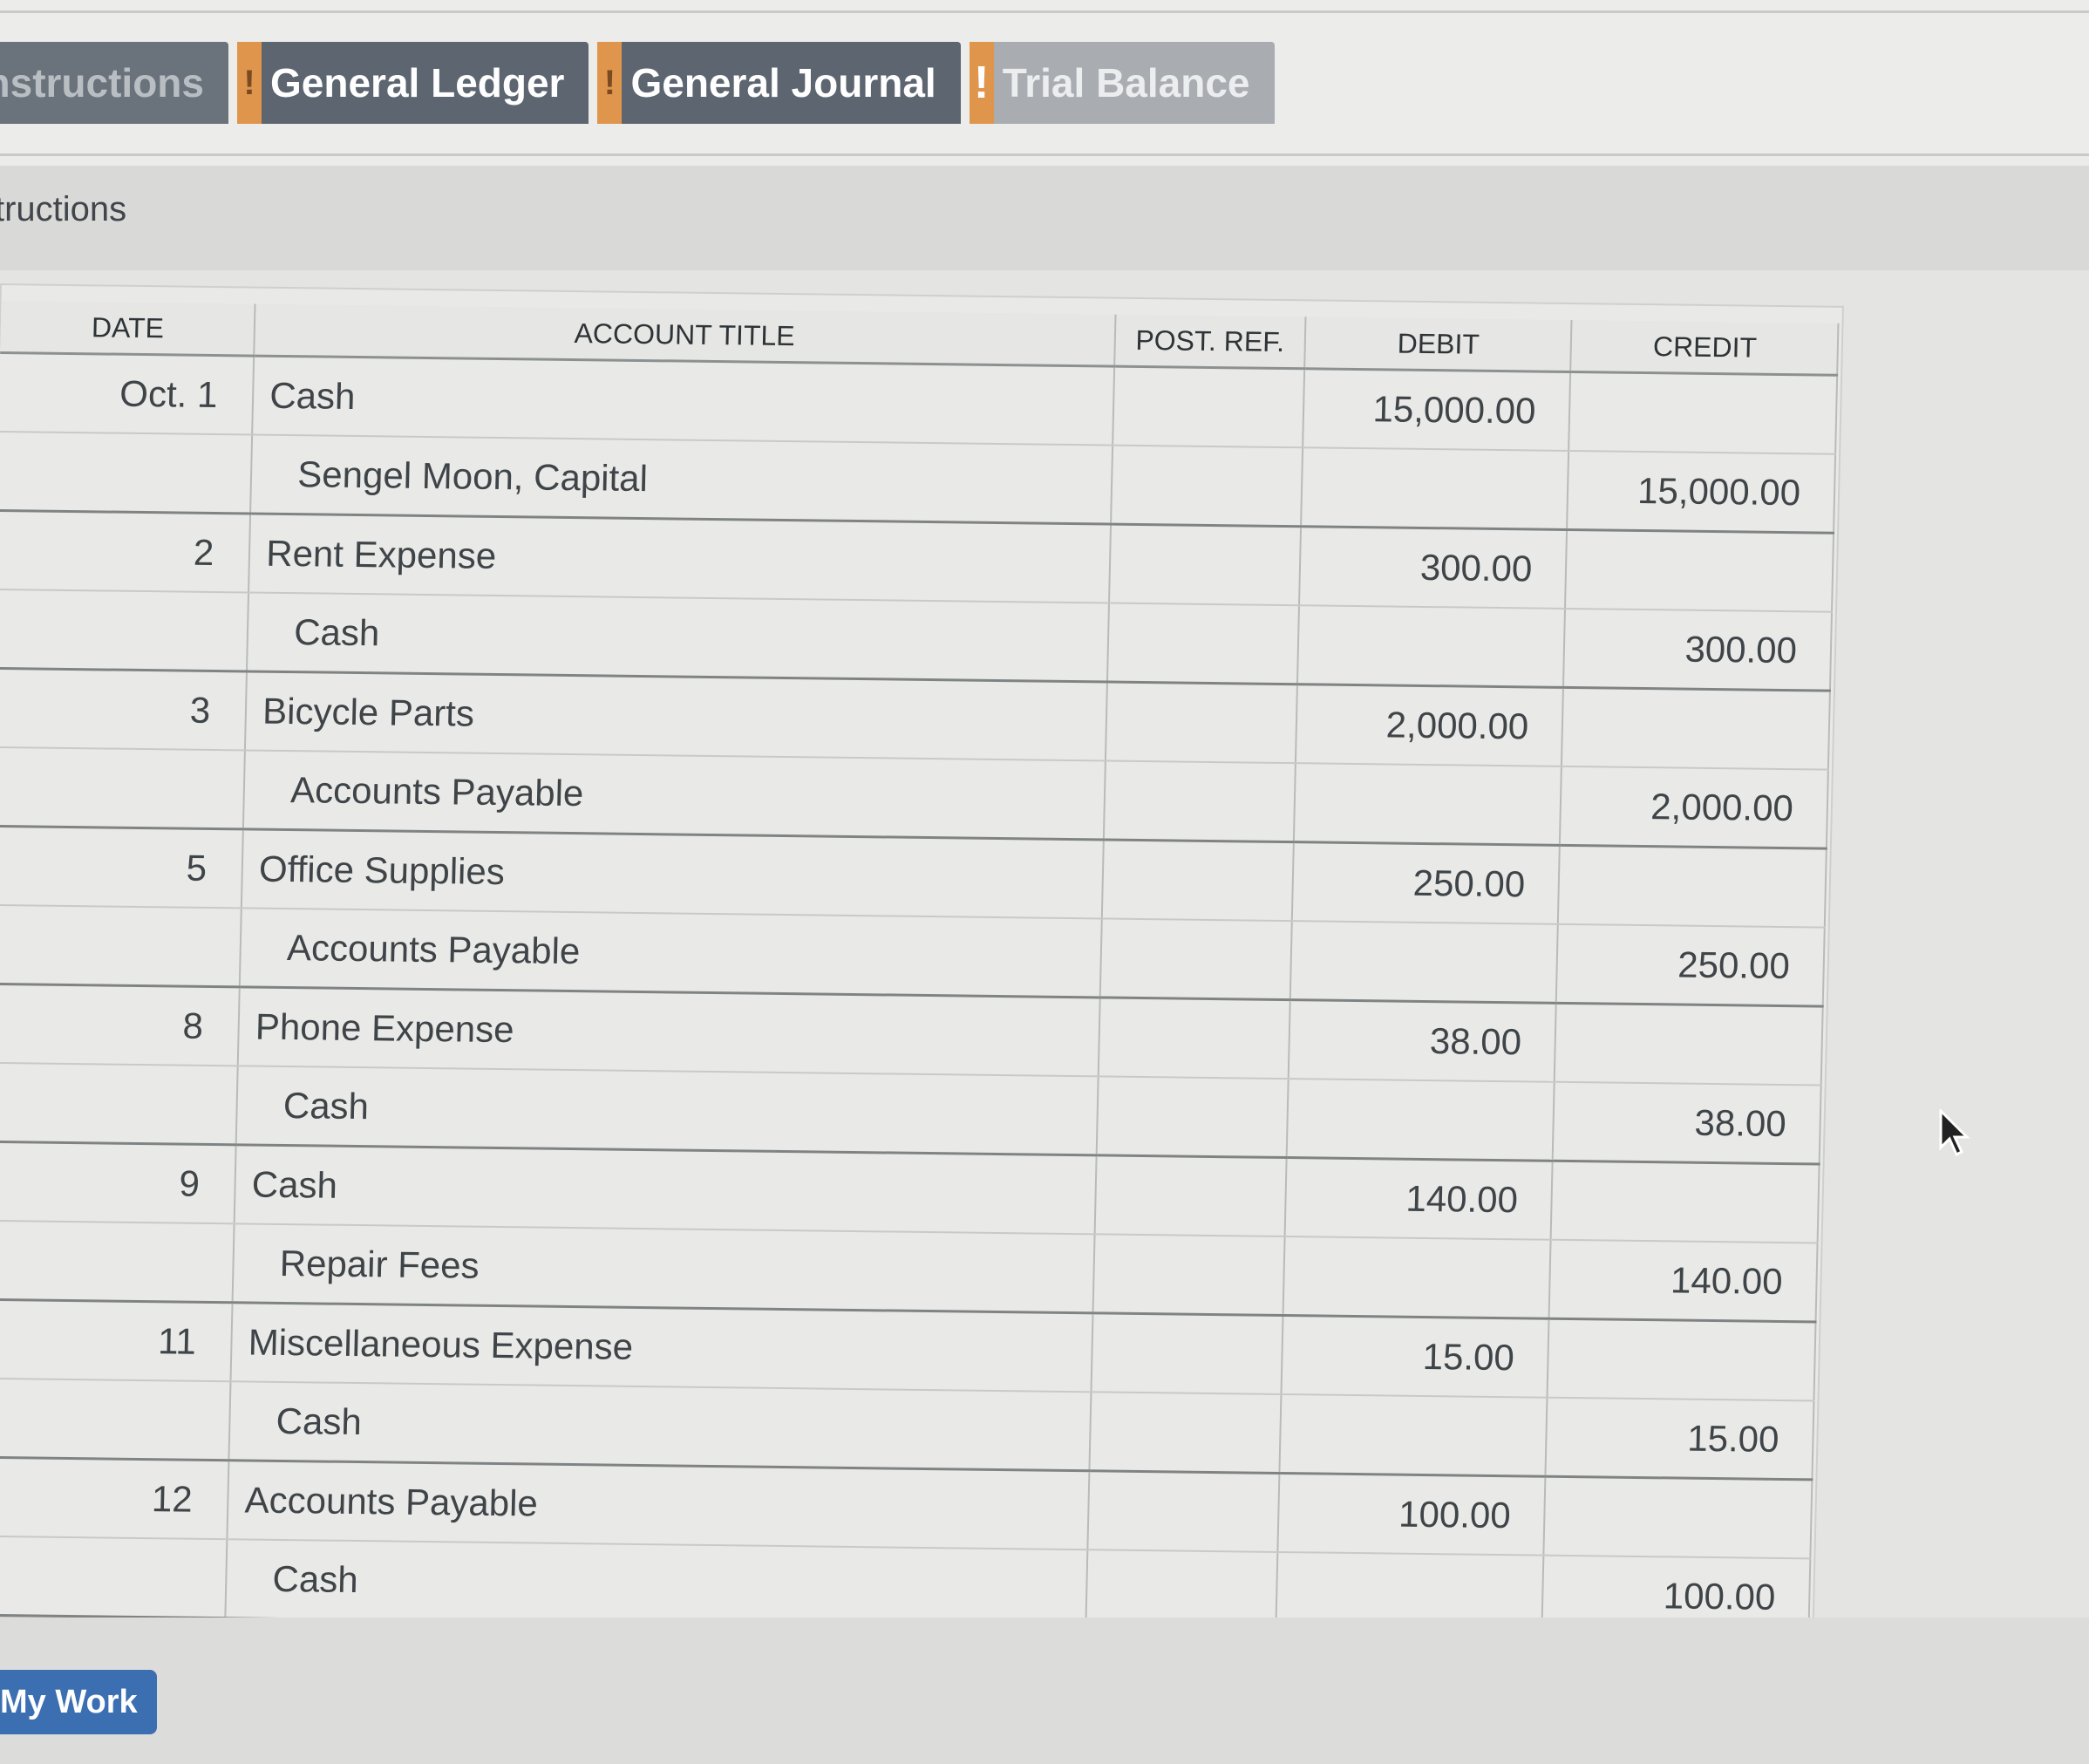 The height and width of the screenshot is (1764, 2089). Describe the element at coordinates (1418, 1198) in the screenshot. I see `debit-cell: 140.00` at that location.